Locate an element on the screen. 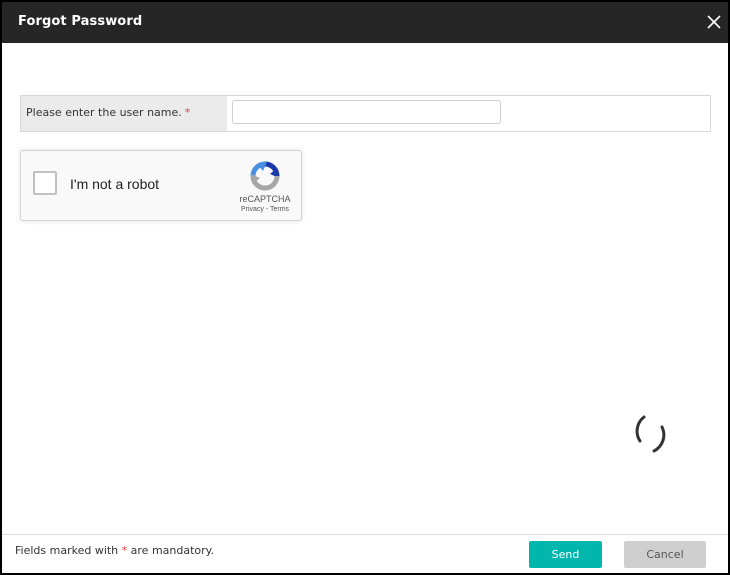  loading-spinner-icon is located at coordinates (650, 434).